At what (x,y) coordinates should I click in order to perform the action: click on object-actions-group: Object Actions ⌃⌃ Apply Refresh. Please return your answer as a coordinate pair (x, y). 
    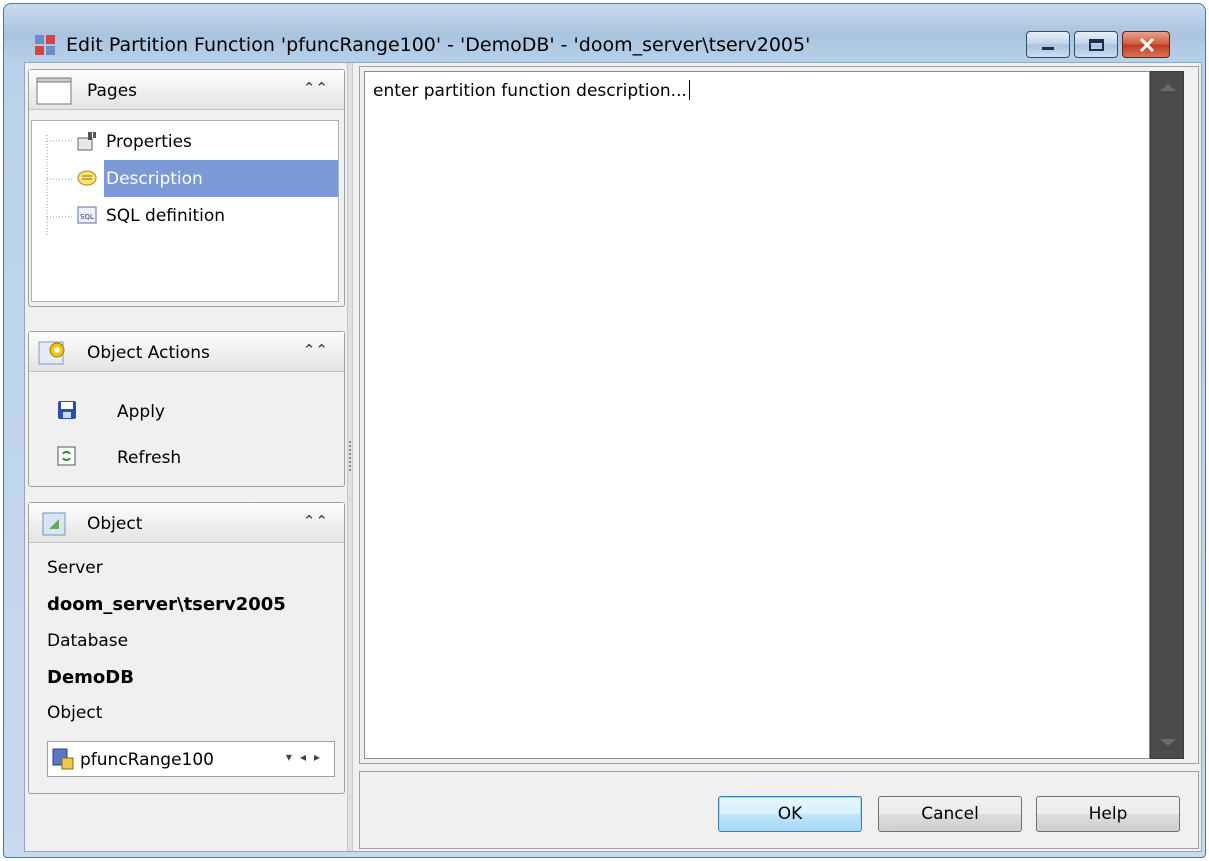
    Looking at the image, I should click on (186, 409).